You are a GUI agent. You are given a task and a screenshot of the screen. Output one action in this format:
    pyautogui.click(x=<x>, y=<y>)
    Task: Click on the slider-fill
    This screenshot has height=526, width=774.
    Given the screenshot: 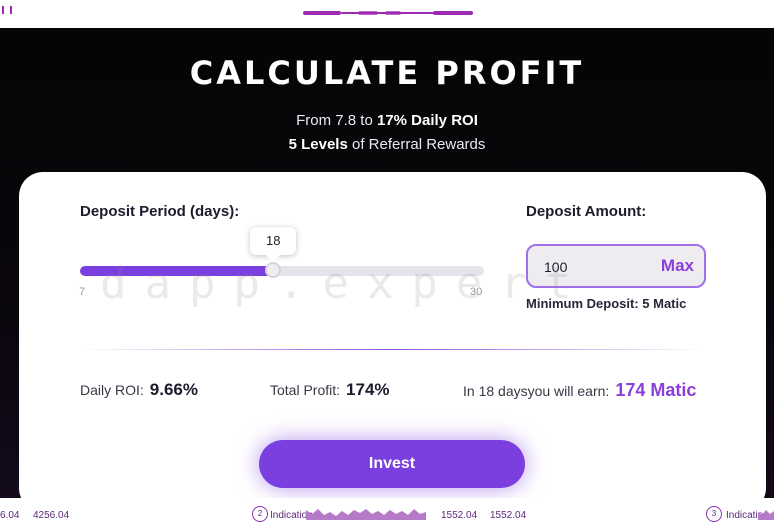 What is the action you would take?
    pyautogui.click(x=177, y=271)
    